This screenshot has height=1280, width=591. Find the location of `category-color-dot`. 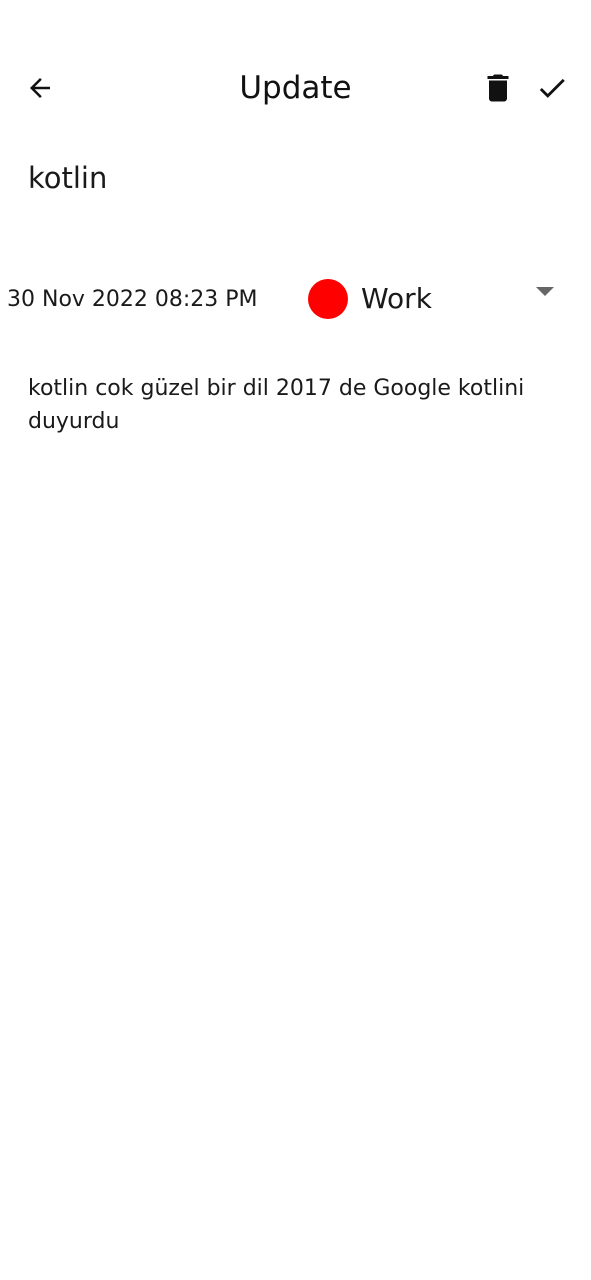

category-color-dot is located at coordinates (328, 299).